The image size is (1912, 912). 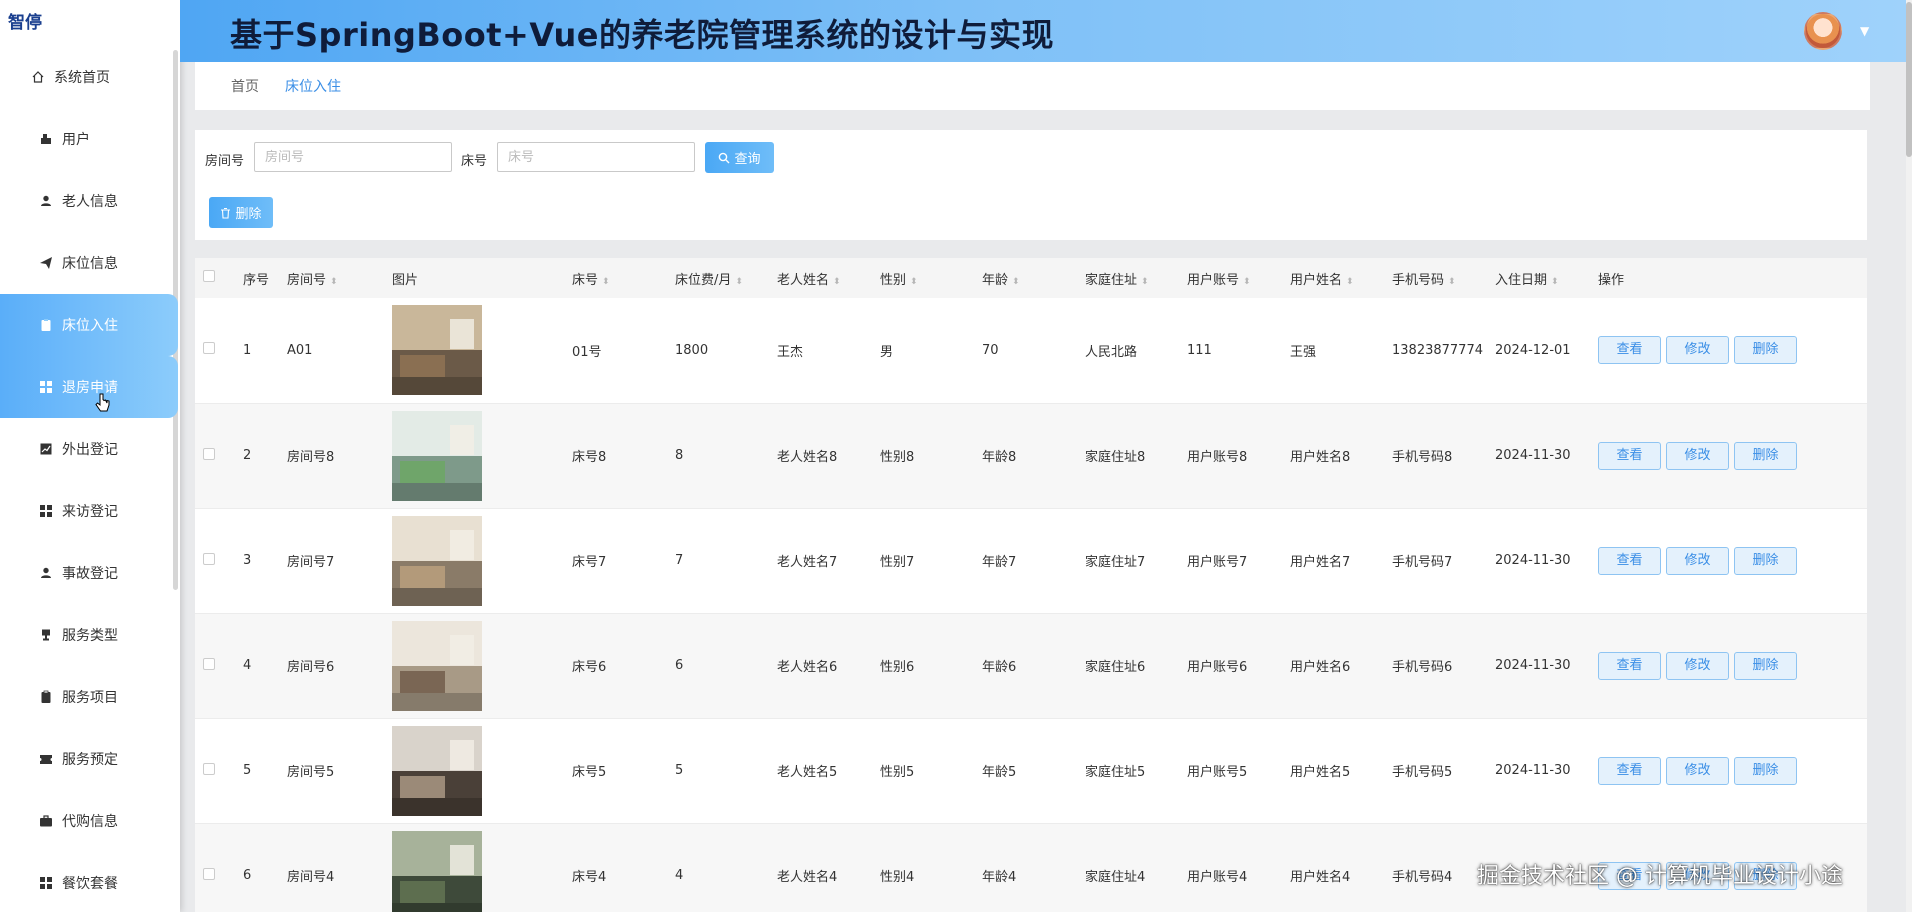 I want to click on column-header: 入住日期 ⬍, so click(x=1538, y=278).